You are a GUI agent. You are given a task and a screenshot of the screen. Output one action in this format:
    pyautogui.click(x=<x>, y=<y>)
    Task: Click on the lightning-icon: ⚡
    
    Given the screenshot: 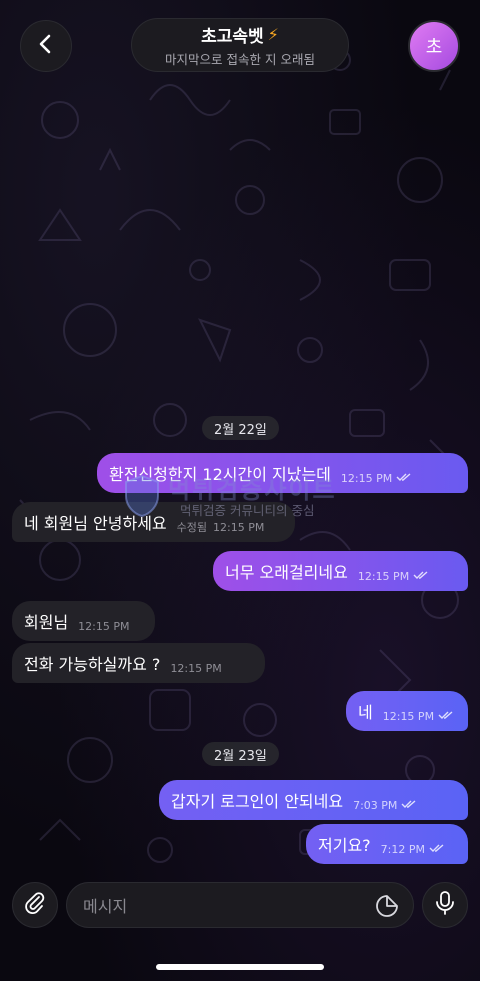 What is the action you would take?
    pyautogui.click(x=273, y=34)
    